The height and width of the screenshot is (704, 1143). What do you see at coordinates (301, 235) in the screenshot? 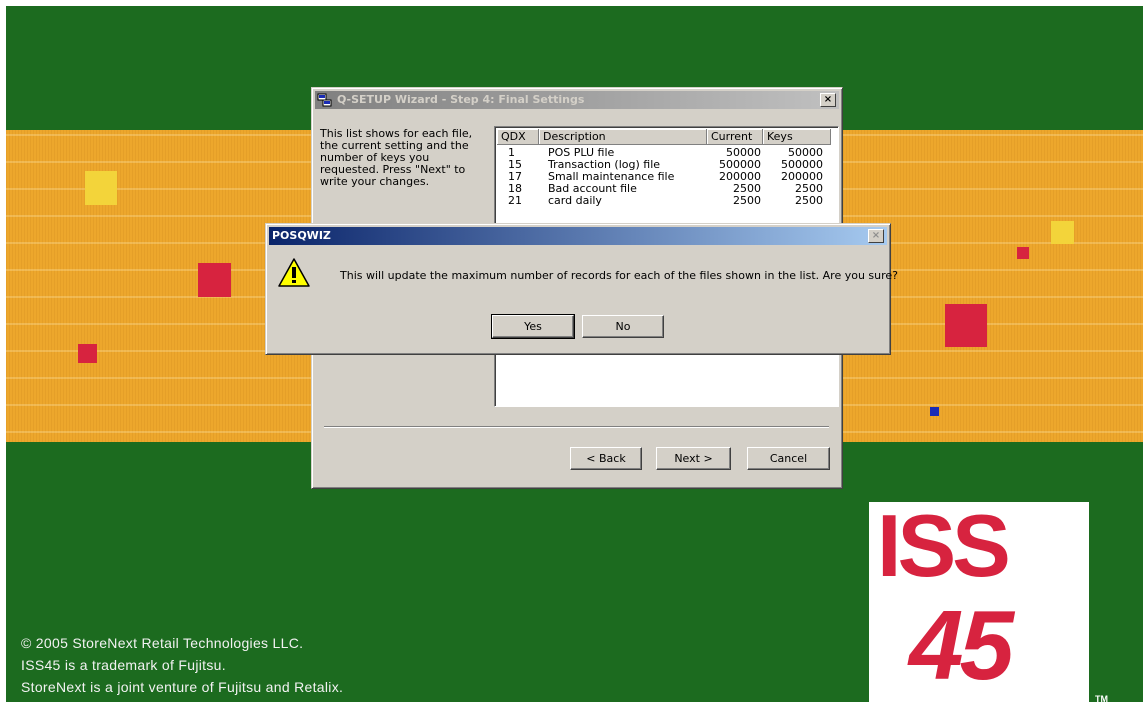
I see `dialog-title: POSQWIZ` at bounding box center [301, 235].